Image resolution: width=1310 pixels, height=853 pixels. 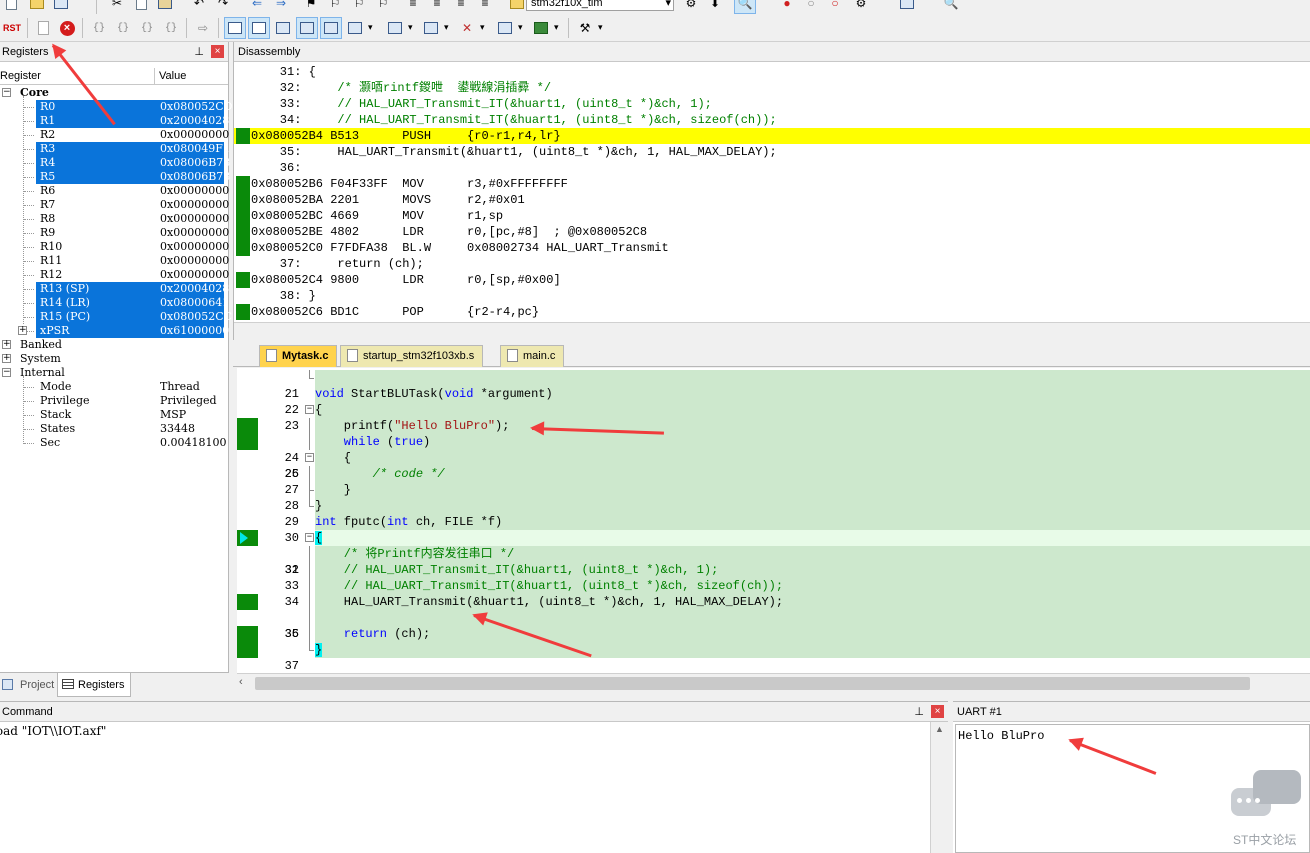 What do you see at coordinates (772, 184) in the screenshot?
I see `disassembly-line: 0x080052B6 F04F33FF MOV r3,#0xFFFFFFFF` at bounding box center [772, 184].